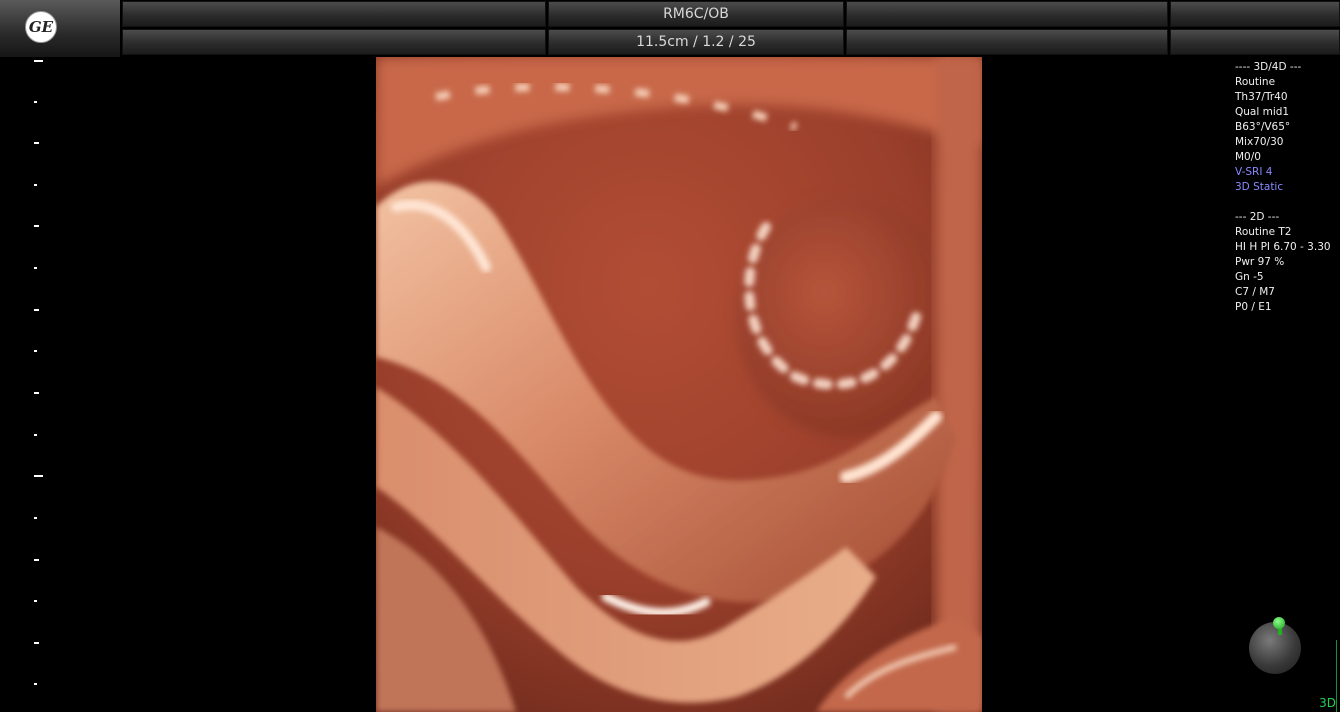 This screenshot has height=712, width=1340. Describe the element at coordinates (1275, 648) in the screenshot. I see `orientation-ball-icon` at that location.